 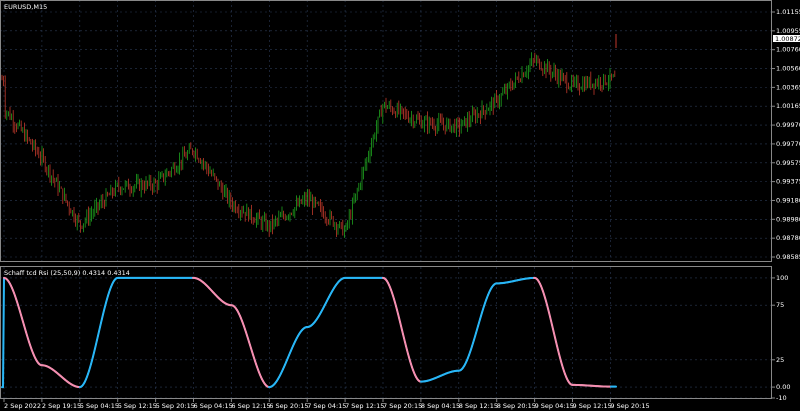 I want to click on price-tick-label: 1.00365, so click(x=788, y=87).